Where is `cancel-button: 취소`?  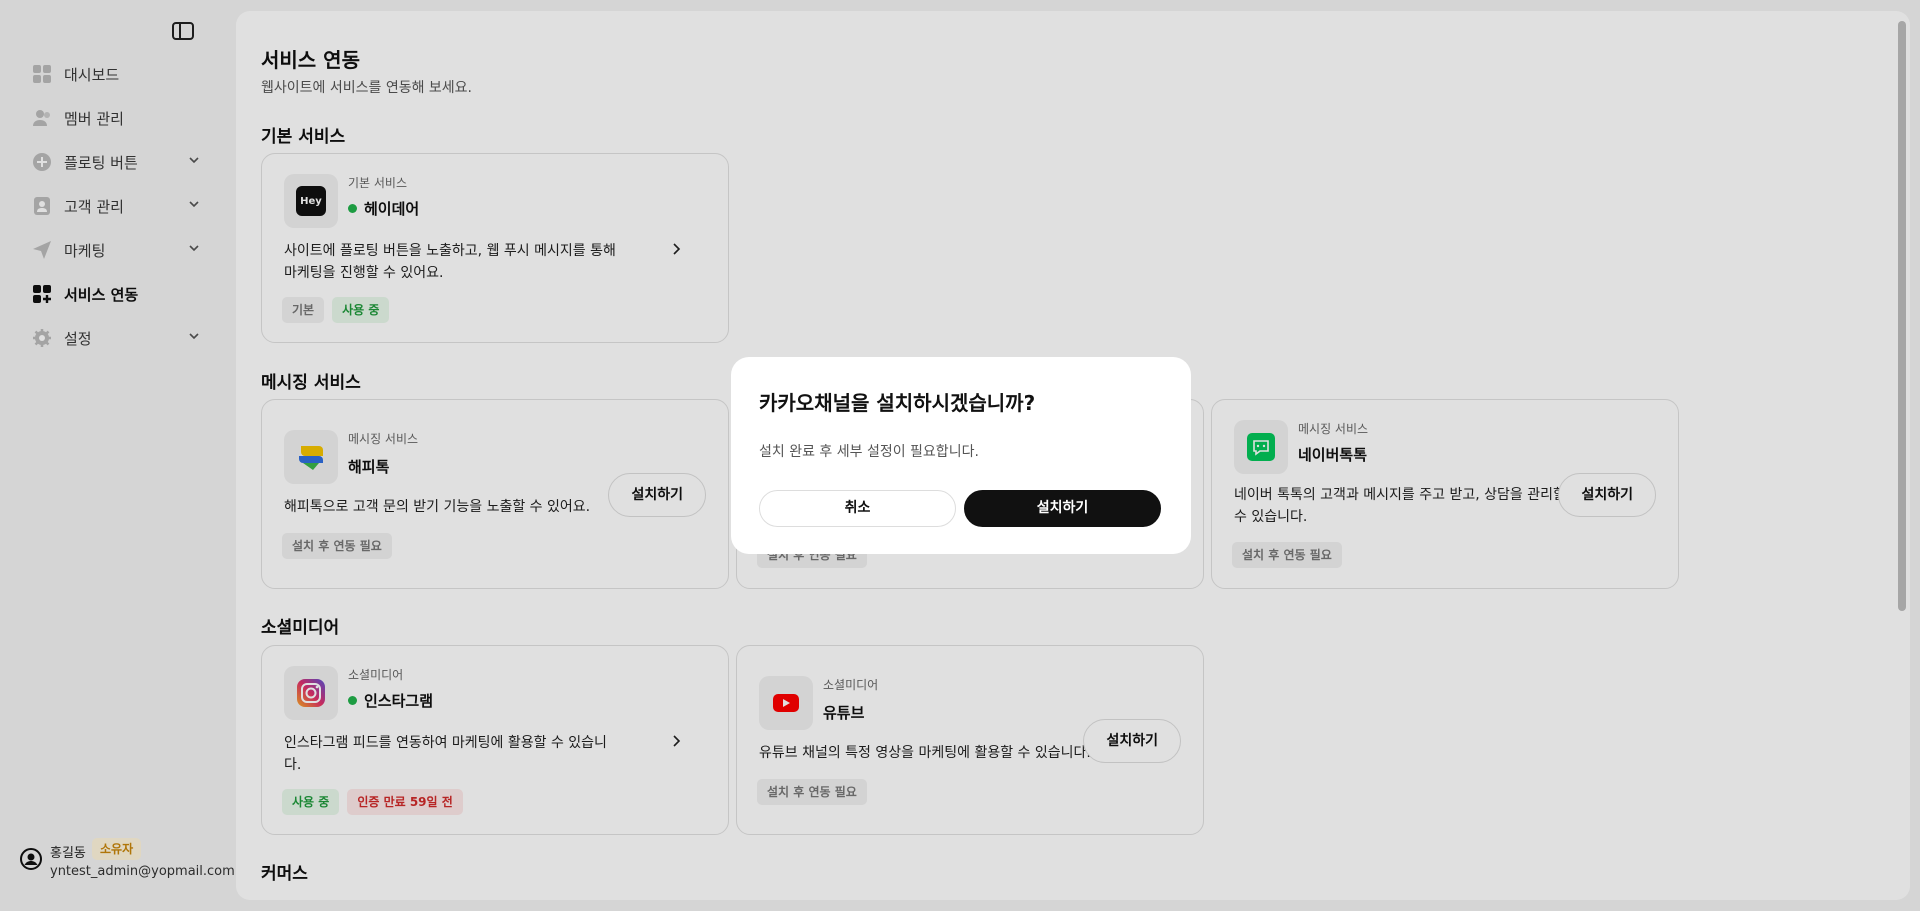
cancel-button: 취소 is located at coordinates (857, 508).